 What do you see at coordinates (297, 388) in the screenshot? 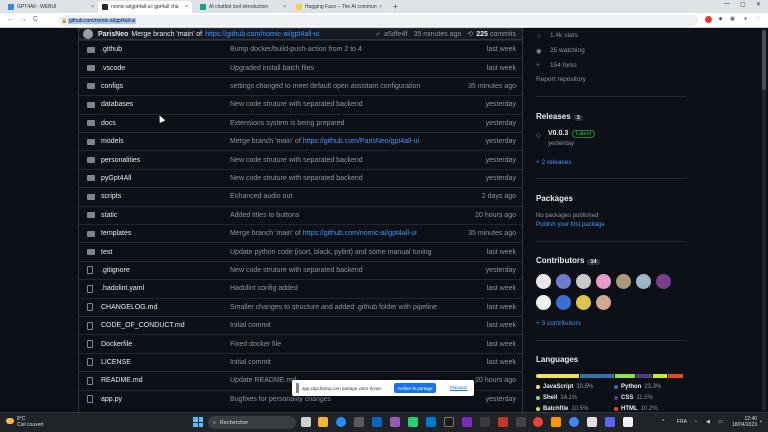
I see `grip-icon` at bounding box center [297, 388].